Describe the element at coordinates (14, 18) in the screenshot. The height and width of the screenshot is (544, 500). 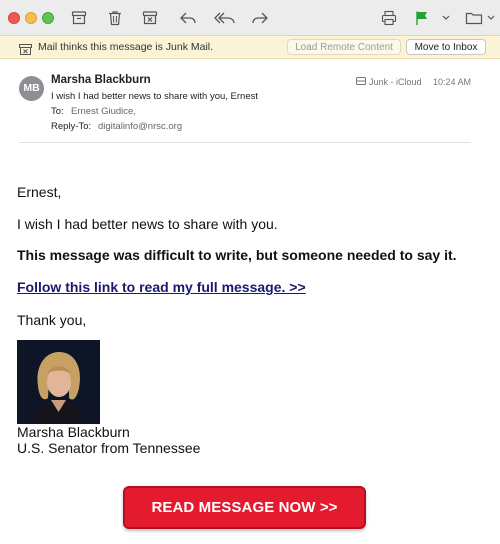
I see `window-close-button` at that location.